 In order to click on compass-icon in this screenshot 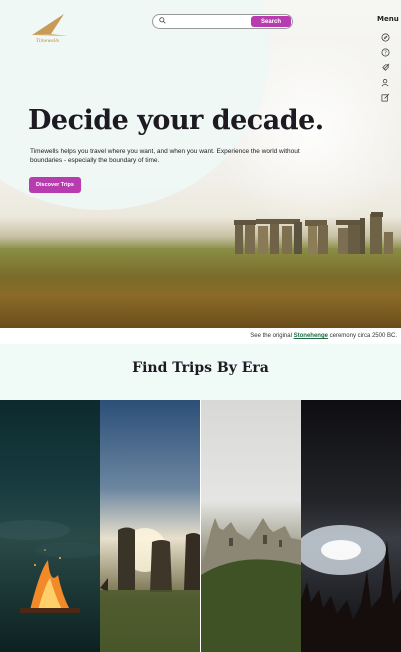, I will do `click(385, 35)`.